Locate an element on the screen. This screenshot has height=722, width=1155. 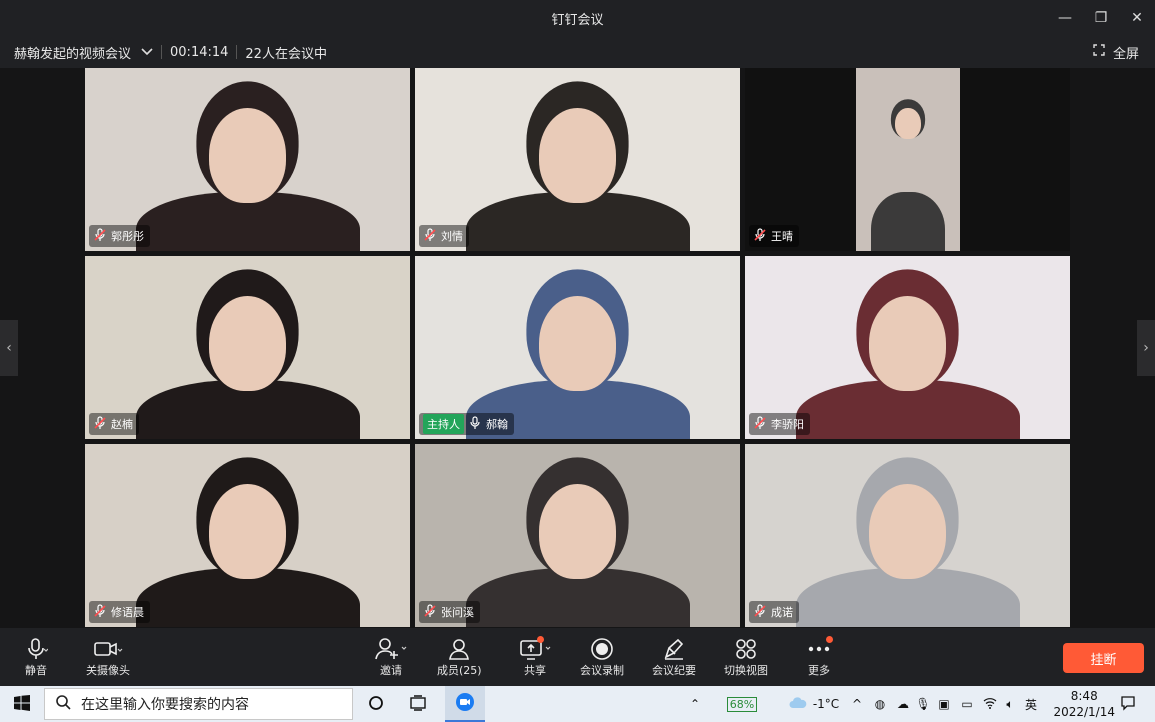
battery-icon: 68% is located at coordinates (742, 704).